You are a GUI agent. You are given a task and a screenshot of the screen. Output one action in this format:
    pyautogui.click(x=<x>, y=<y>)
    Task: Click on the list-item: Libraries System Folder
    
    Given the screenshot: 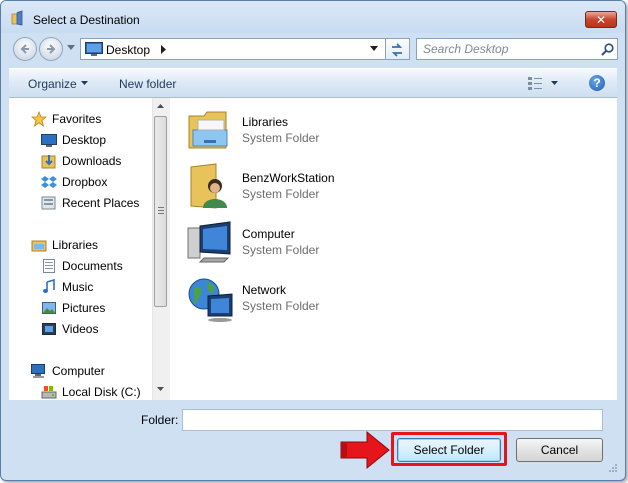 What is the action you would take?
    pyautogui.click(x=286, y=132)
    